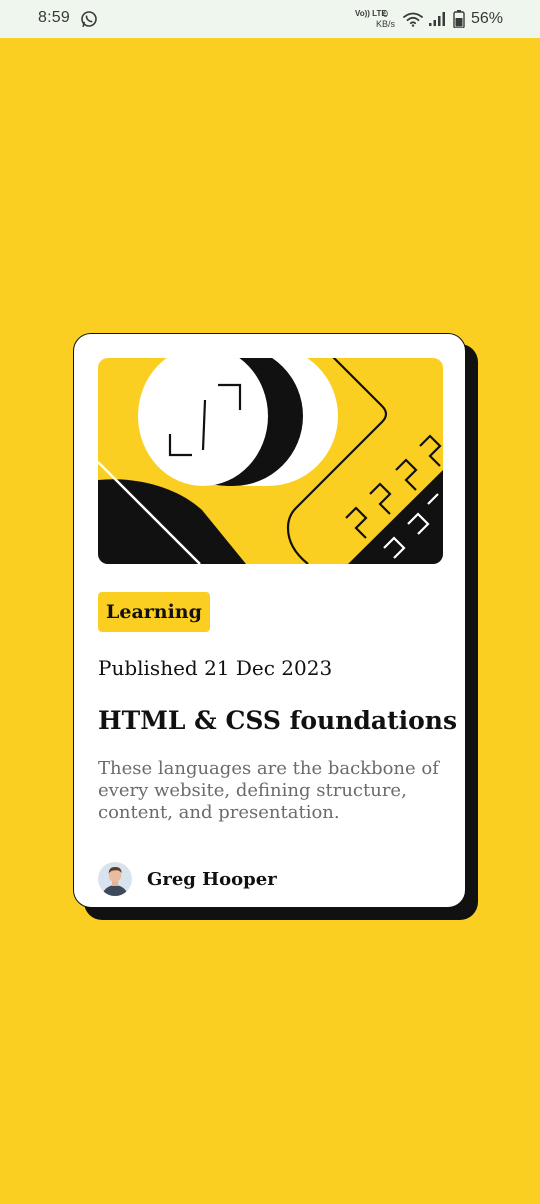 The height and width of the screenshot is (1204, 540). I want to click on battery-icon, so click(459, 19).